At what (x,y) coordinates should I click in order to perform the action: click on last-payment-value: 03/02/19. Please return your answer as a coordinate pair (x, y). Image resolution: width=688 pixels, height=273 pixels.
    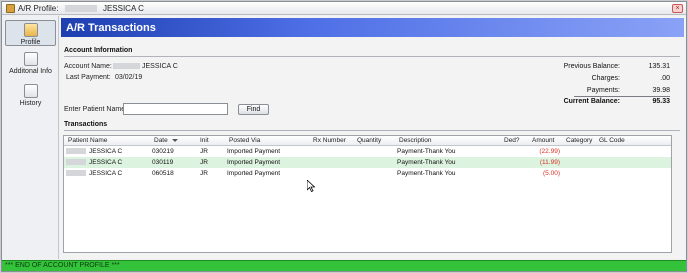
    Looking at the image, I should click on (129, 77).